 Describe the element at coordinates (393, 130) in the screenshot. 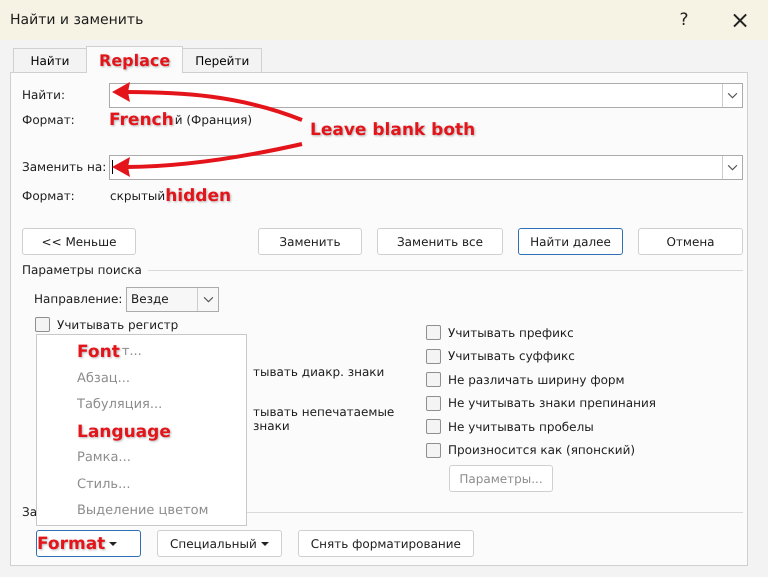

I see `annotation-text: Leave blank both` at that location.